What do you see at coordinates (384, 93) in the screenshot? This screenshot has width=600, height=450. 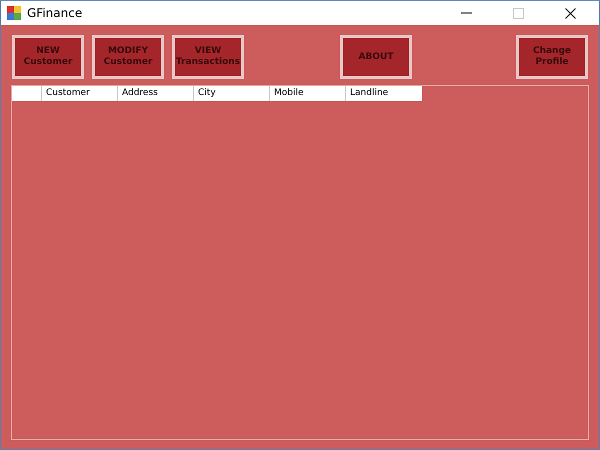 I see `column-header: Landline` at bounding box center [384, 93].